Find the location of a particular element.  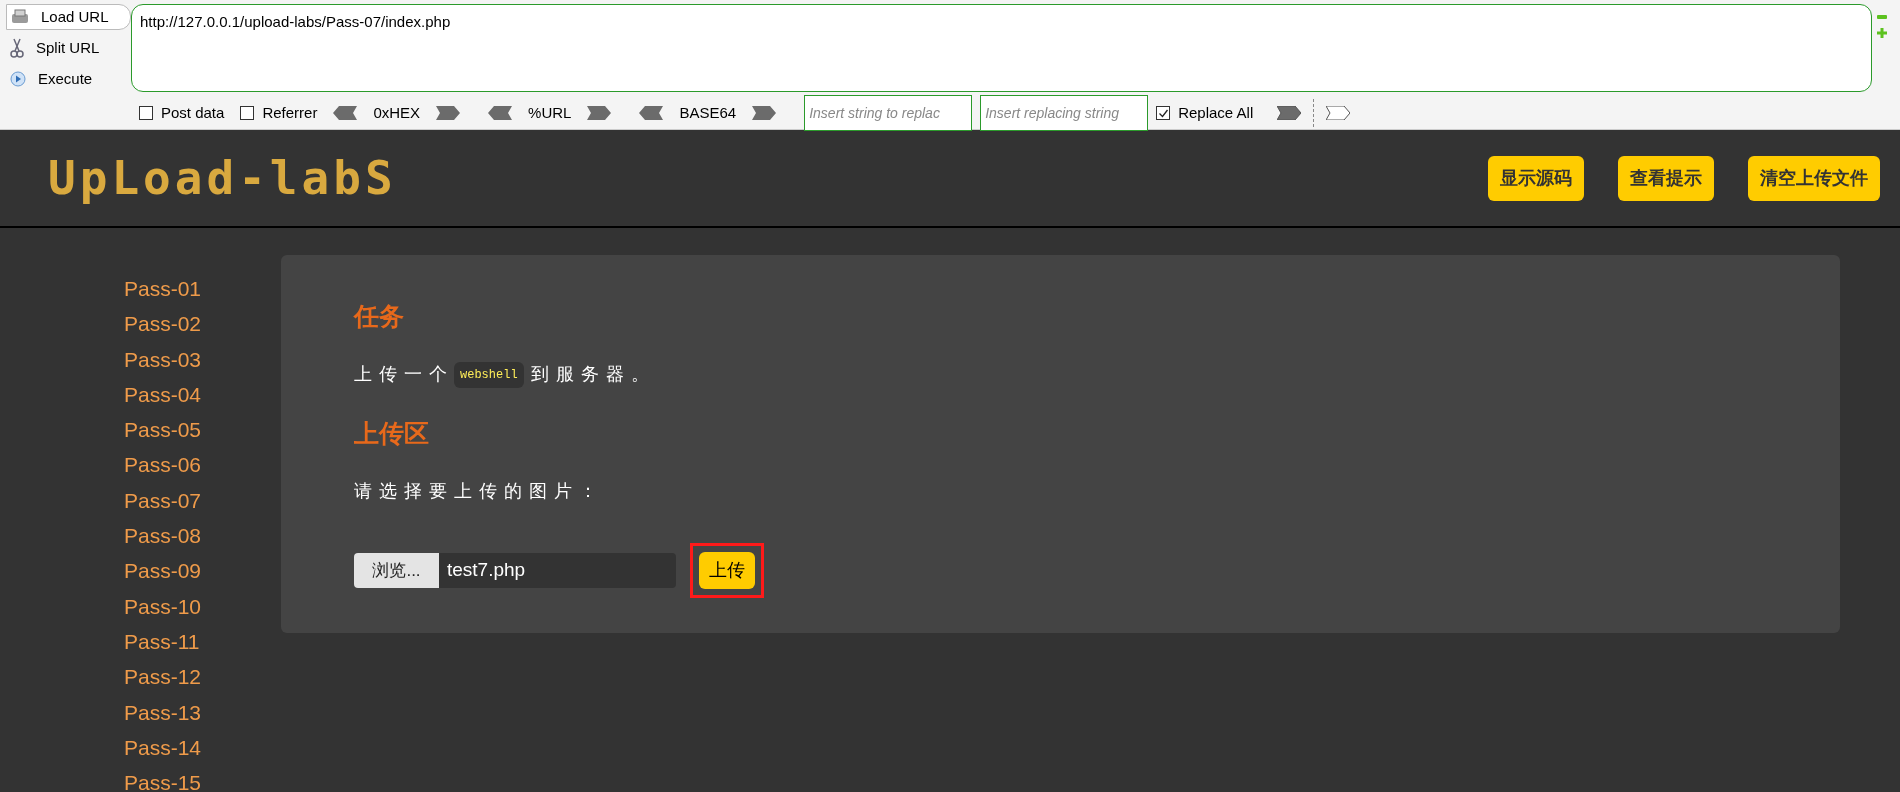

sidebar-link: Pass-10 is located at coordinates (163, 606).